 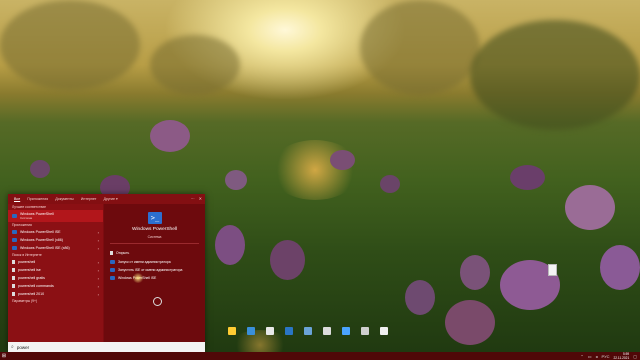 What do you see at coordinates (27, 262) in the screenshot?
I see `list-item-label: powershell` at bounding box center [27, 262].